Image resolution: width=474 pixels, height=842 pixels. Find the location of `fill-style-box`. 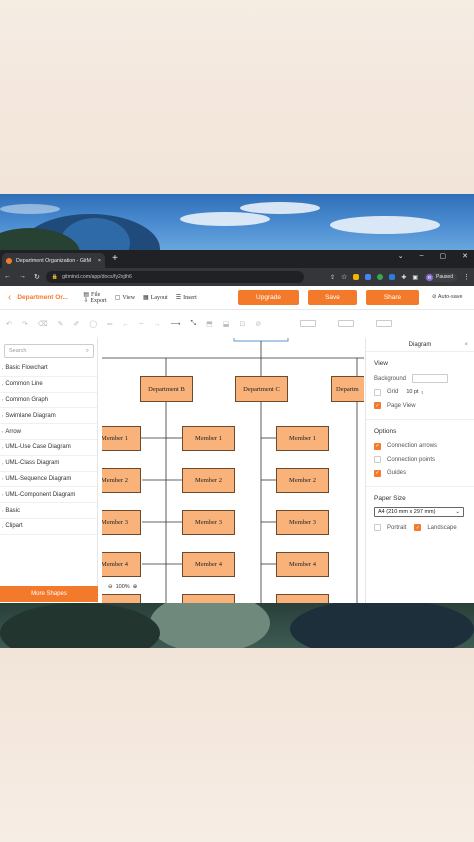

fill-style-box is located at coordinates (308, 323).